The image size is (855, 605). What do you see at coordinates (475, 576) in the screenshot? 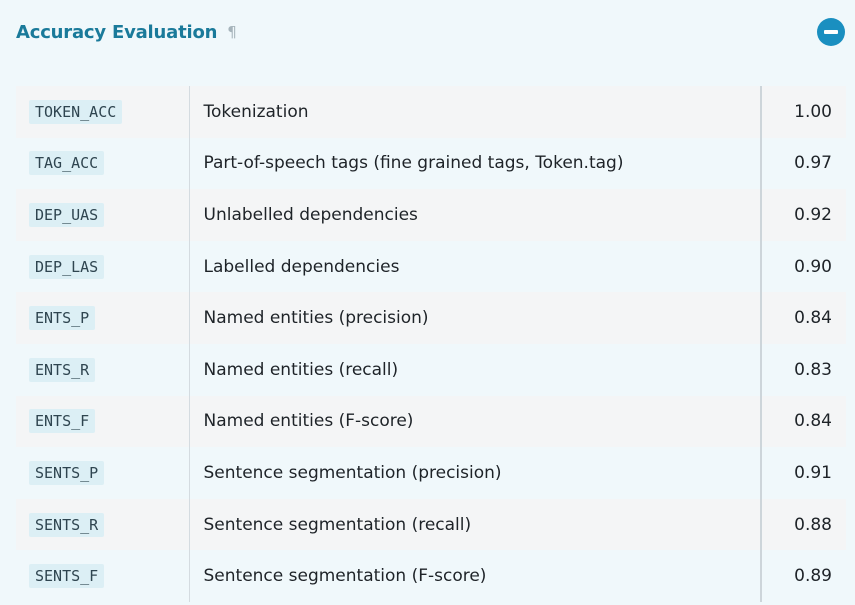
I see `metric-description: Sentence segmentation (F-score)` at bounding box center [475, 576].